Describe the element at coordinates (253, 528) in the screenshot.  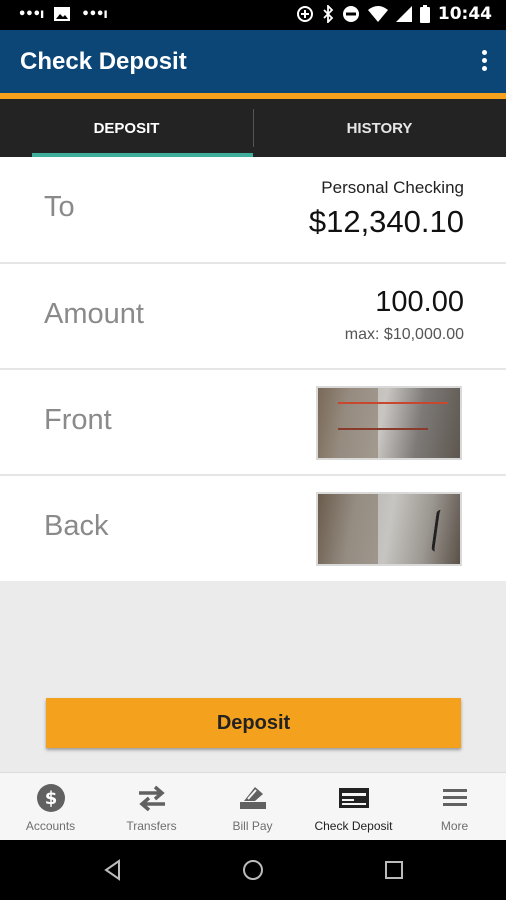
I see `back-image-row: Back` at that location.